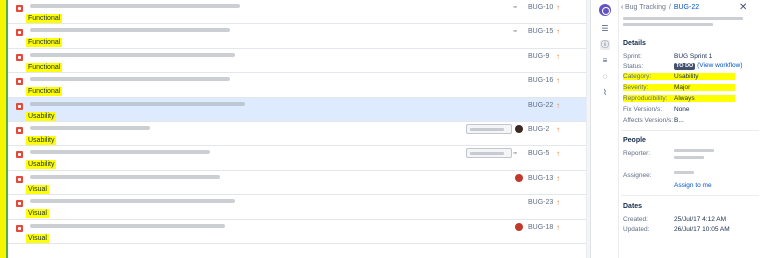 The image size is (762, 258). I want to click on reporter-value, so click(694, 150).